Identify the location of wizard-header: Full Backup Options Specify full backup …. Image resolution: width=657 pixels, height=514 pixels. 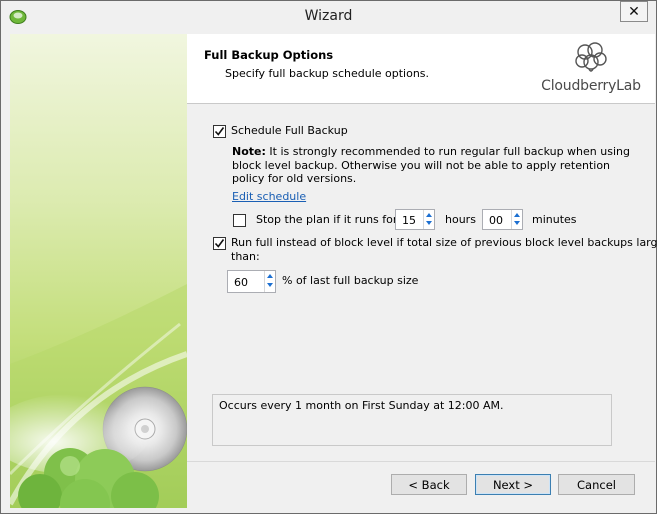
(421, 69).